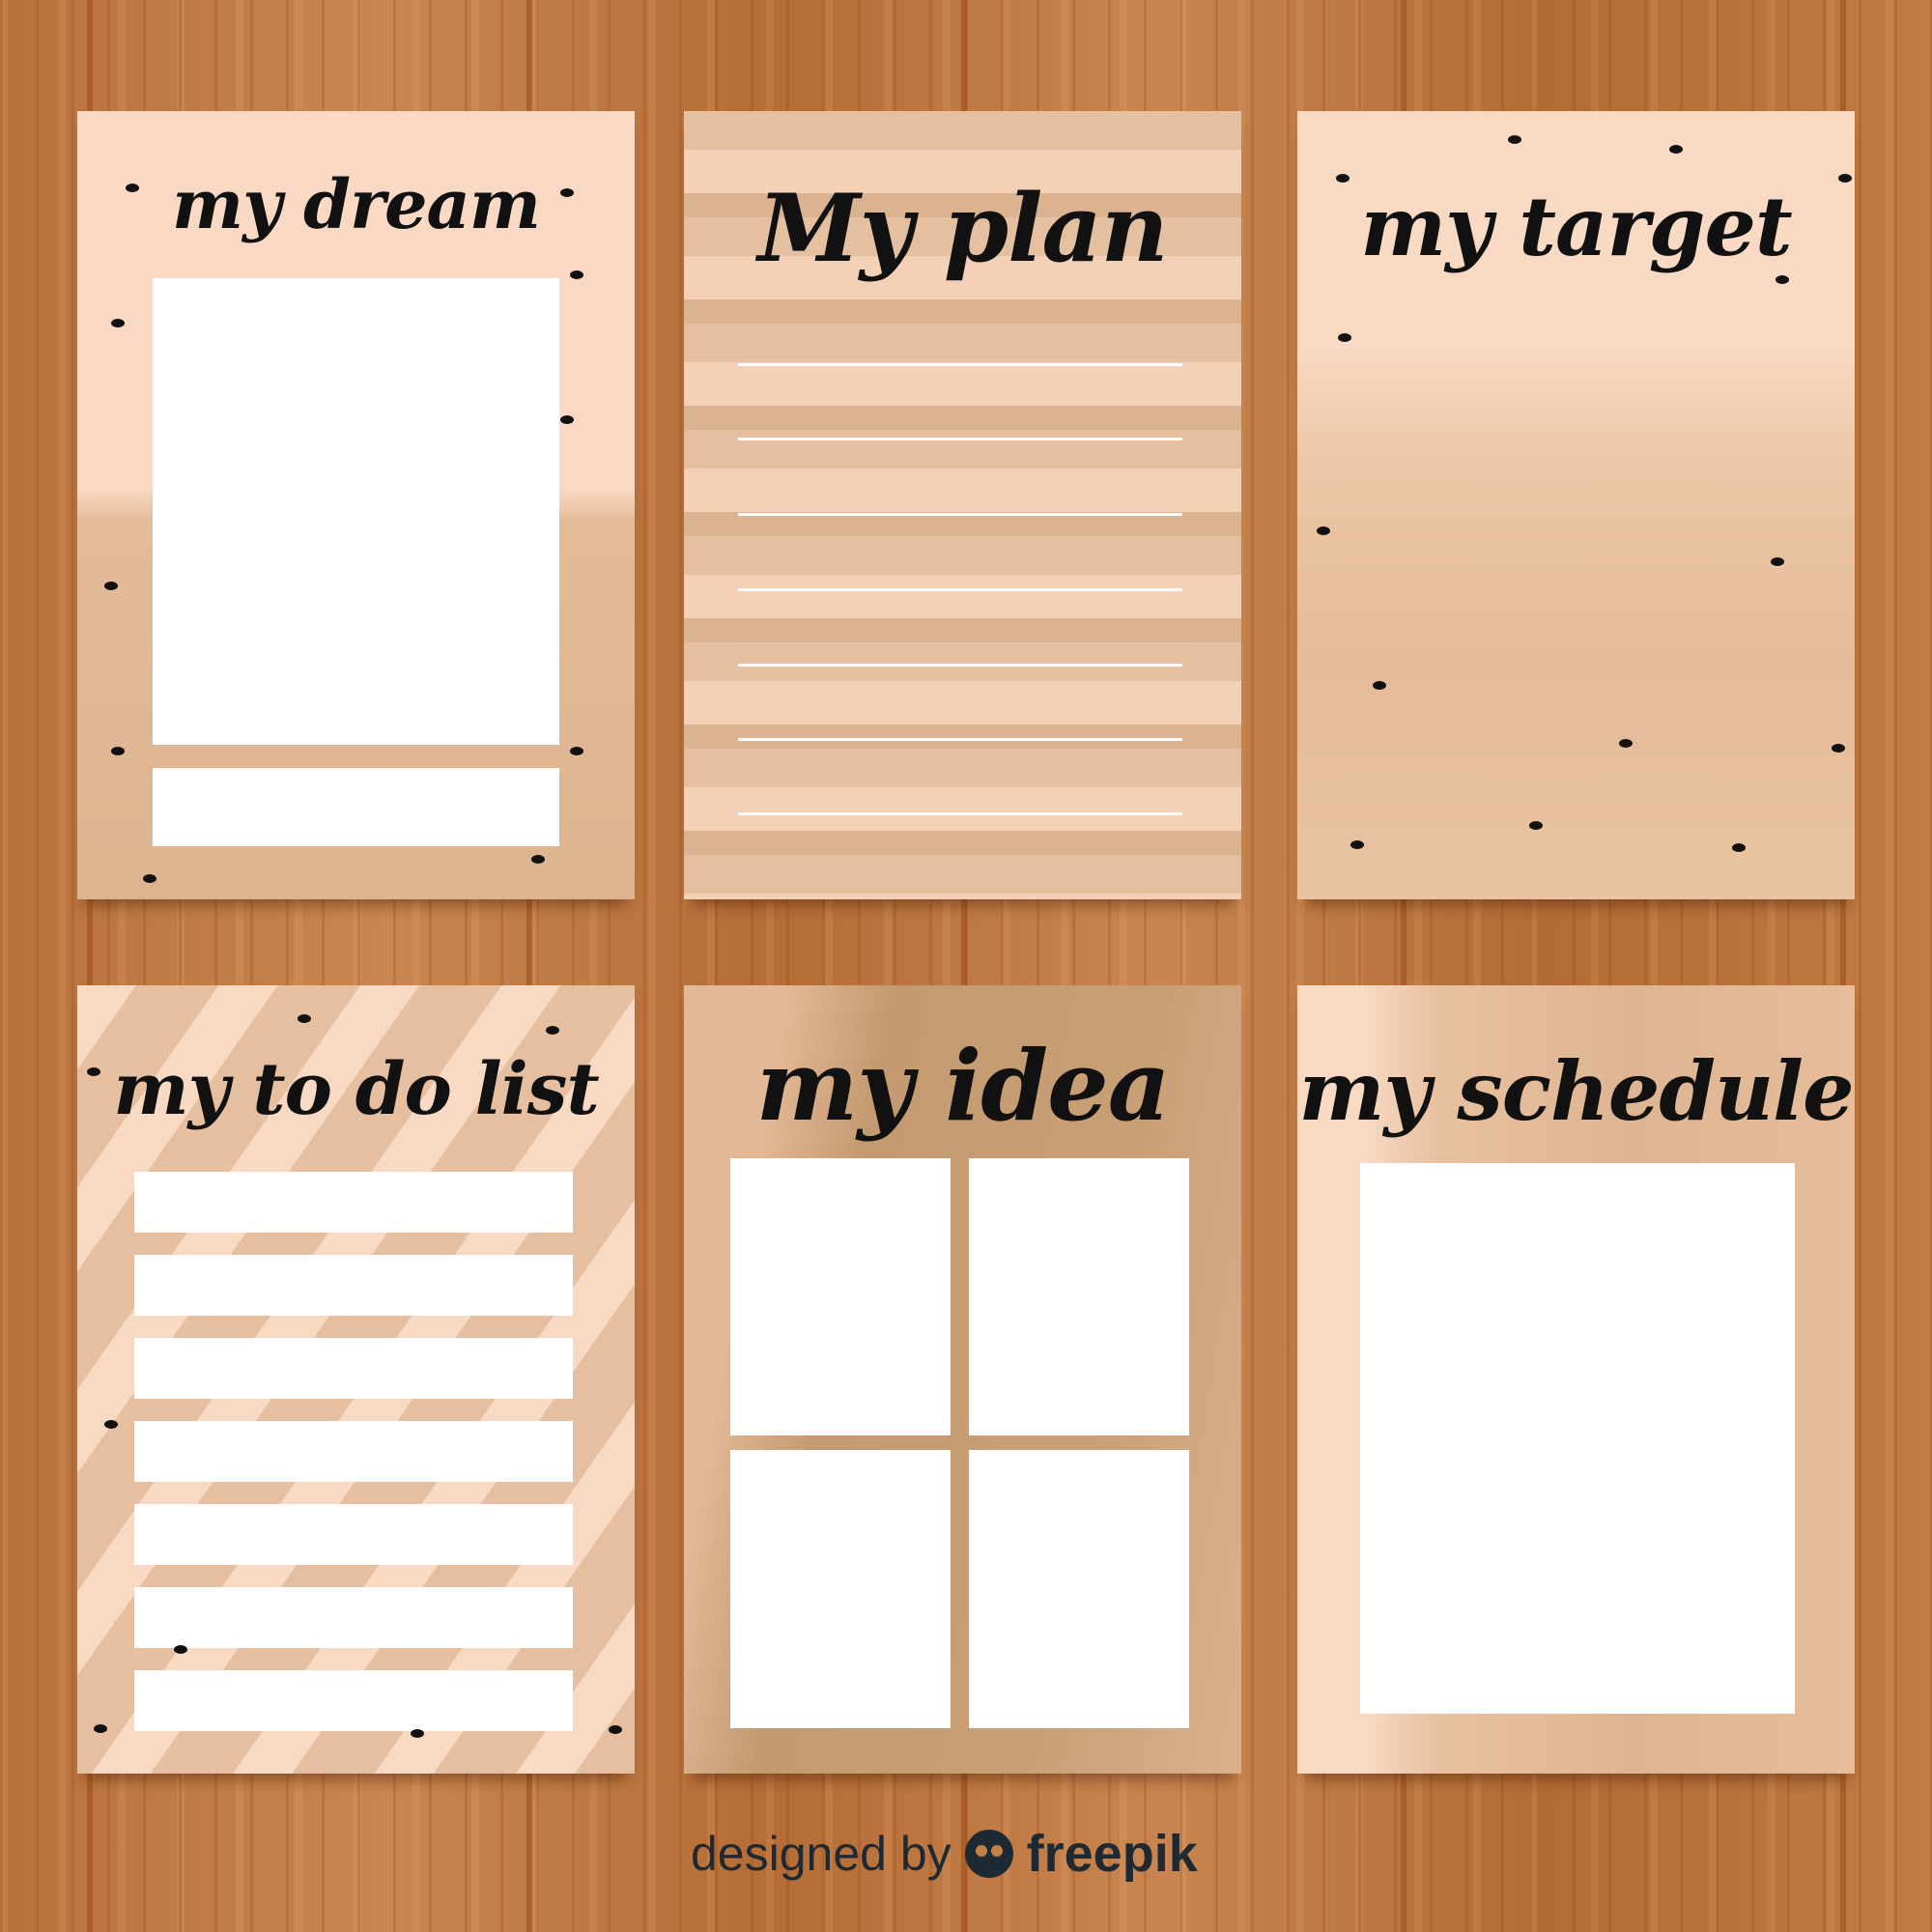 The width and height of the screenshot is (1932, 1932). What do you see at coordinates (962, 228) in the screenshot?
I see `card-title: My plan` at bounding box center [962, 228].